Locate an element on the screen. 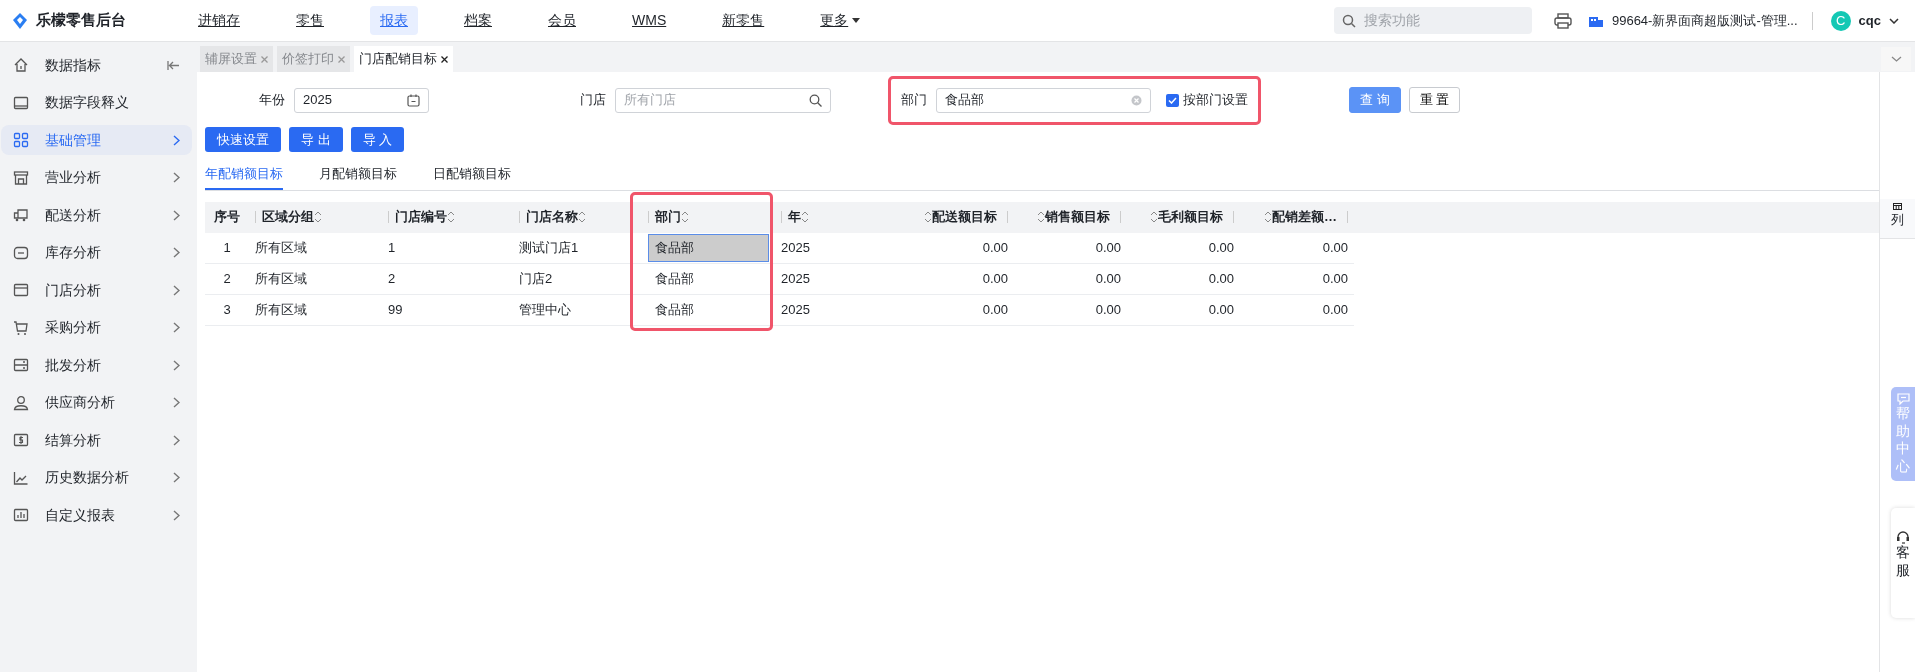 The width and height of the screenshot is (1915, 672). subtab: 年配销额目标 is located at coordinates (244, 175).